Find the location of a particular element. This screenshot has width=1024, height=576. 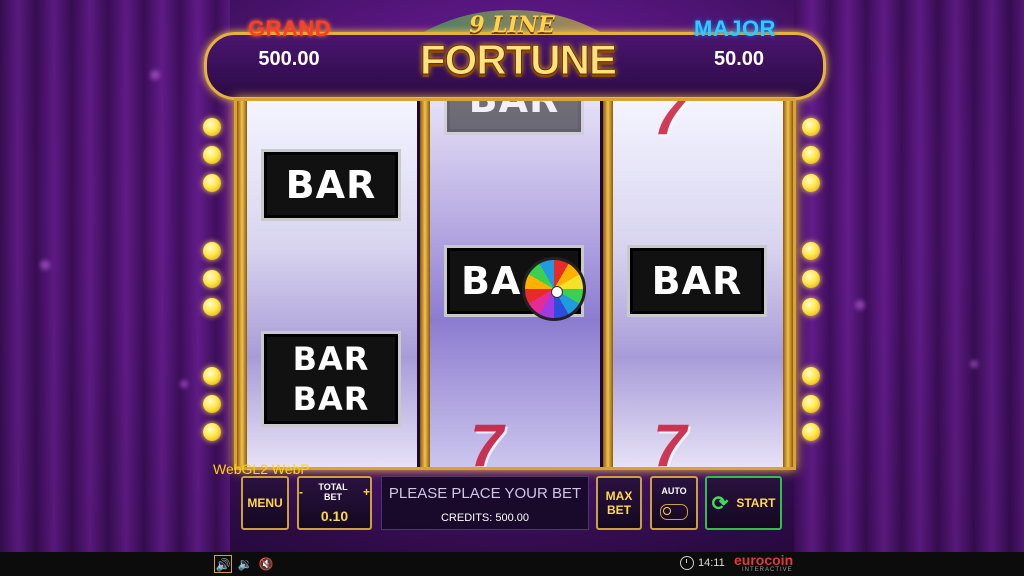

logo-line2: FORTUNE is located at coordinates (519, 59).